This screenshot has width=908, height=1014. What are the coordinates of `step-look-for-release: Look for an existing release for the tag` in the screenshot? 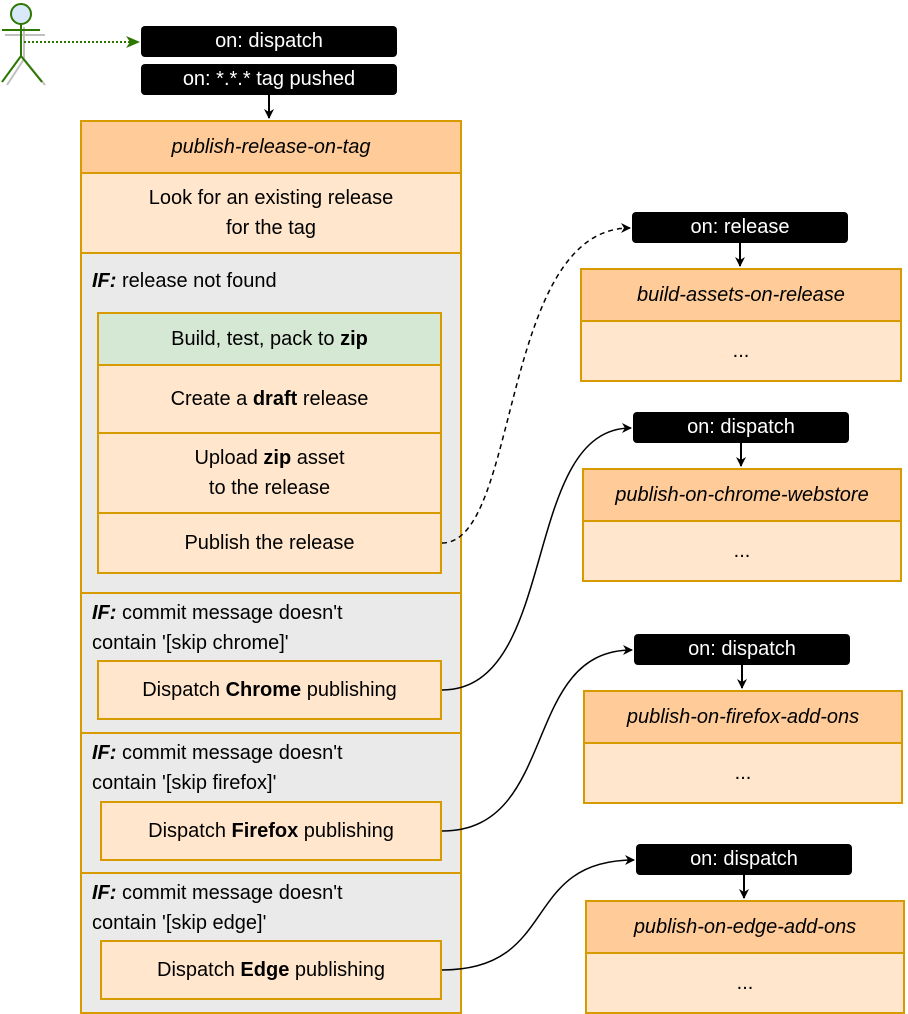 It's located at (271, 213).